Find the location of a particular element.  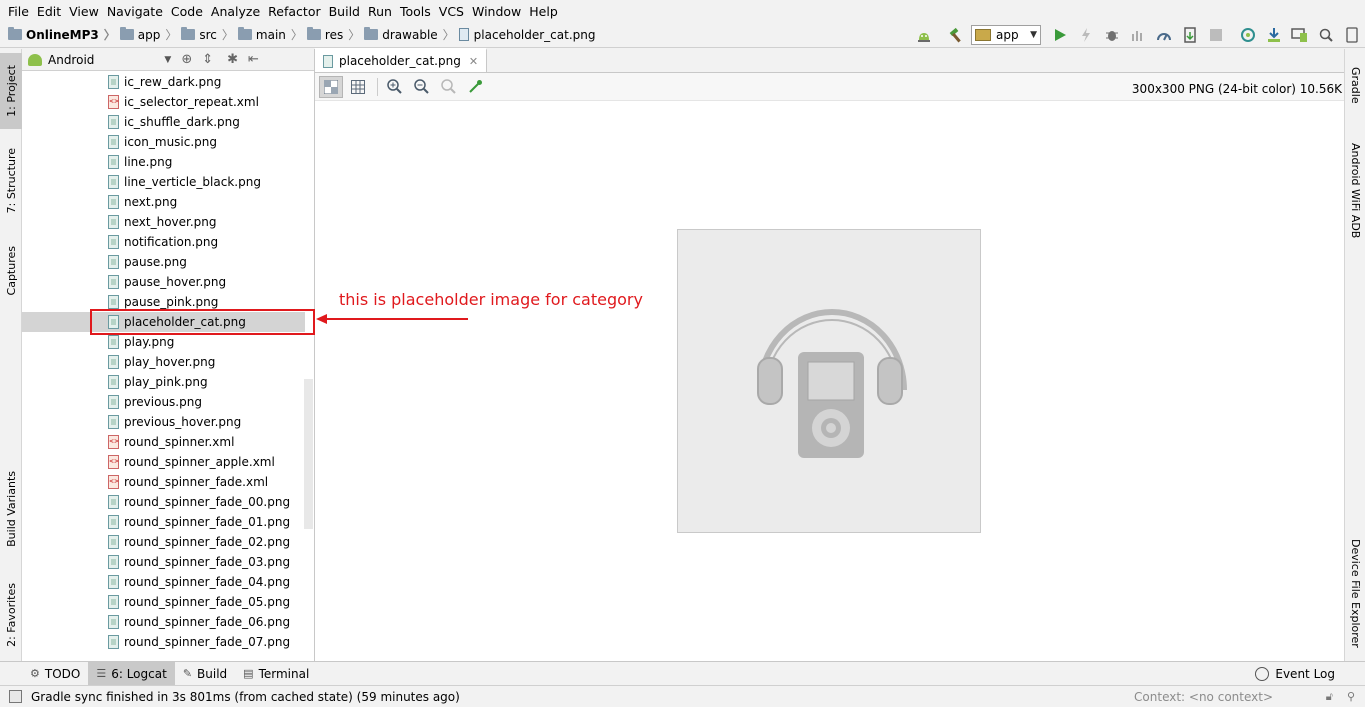

tab-terminal: ▤ Terminal is located at coordinates (276, 674).